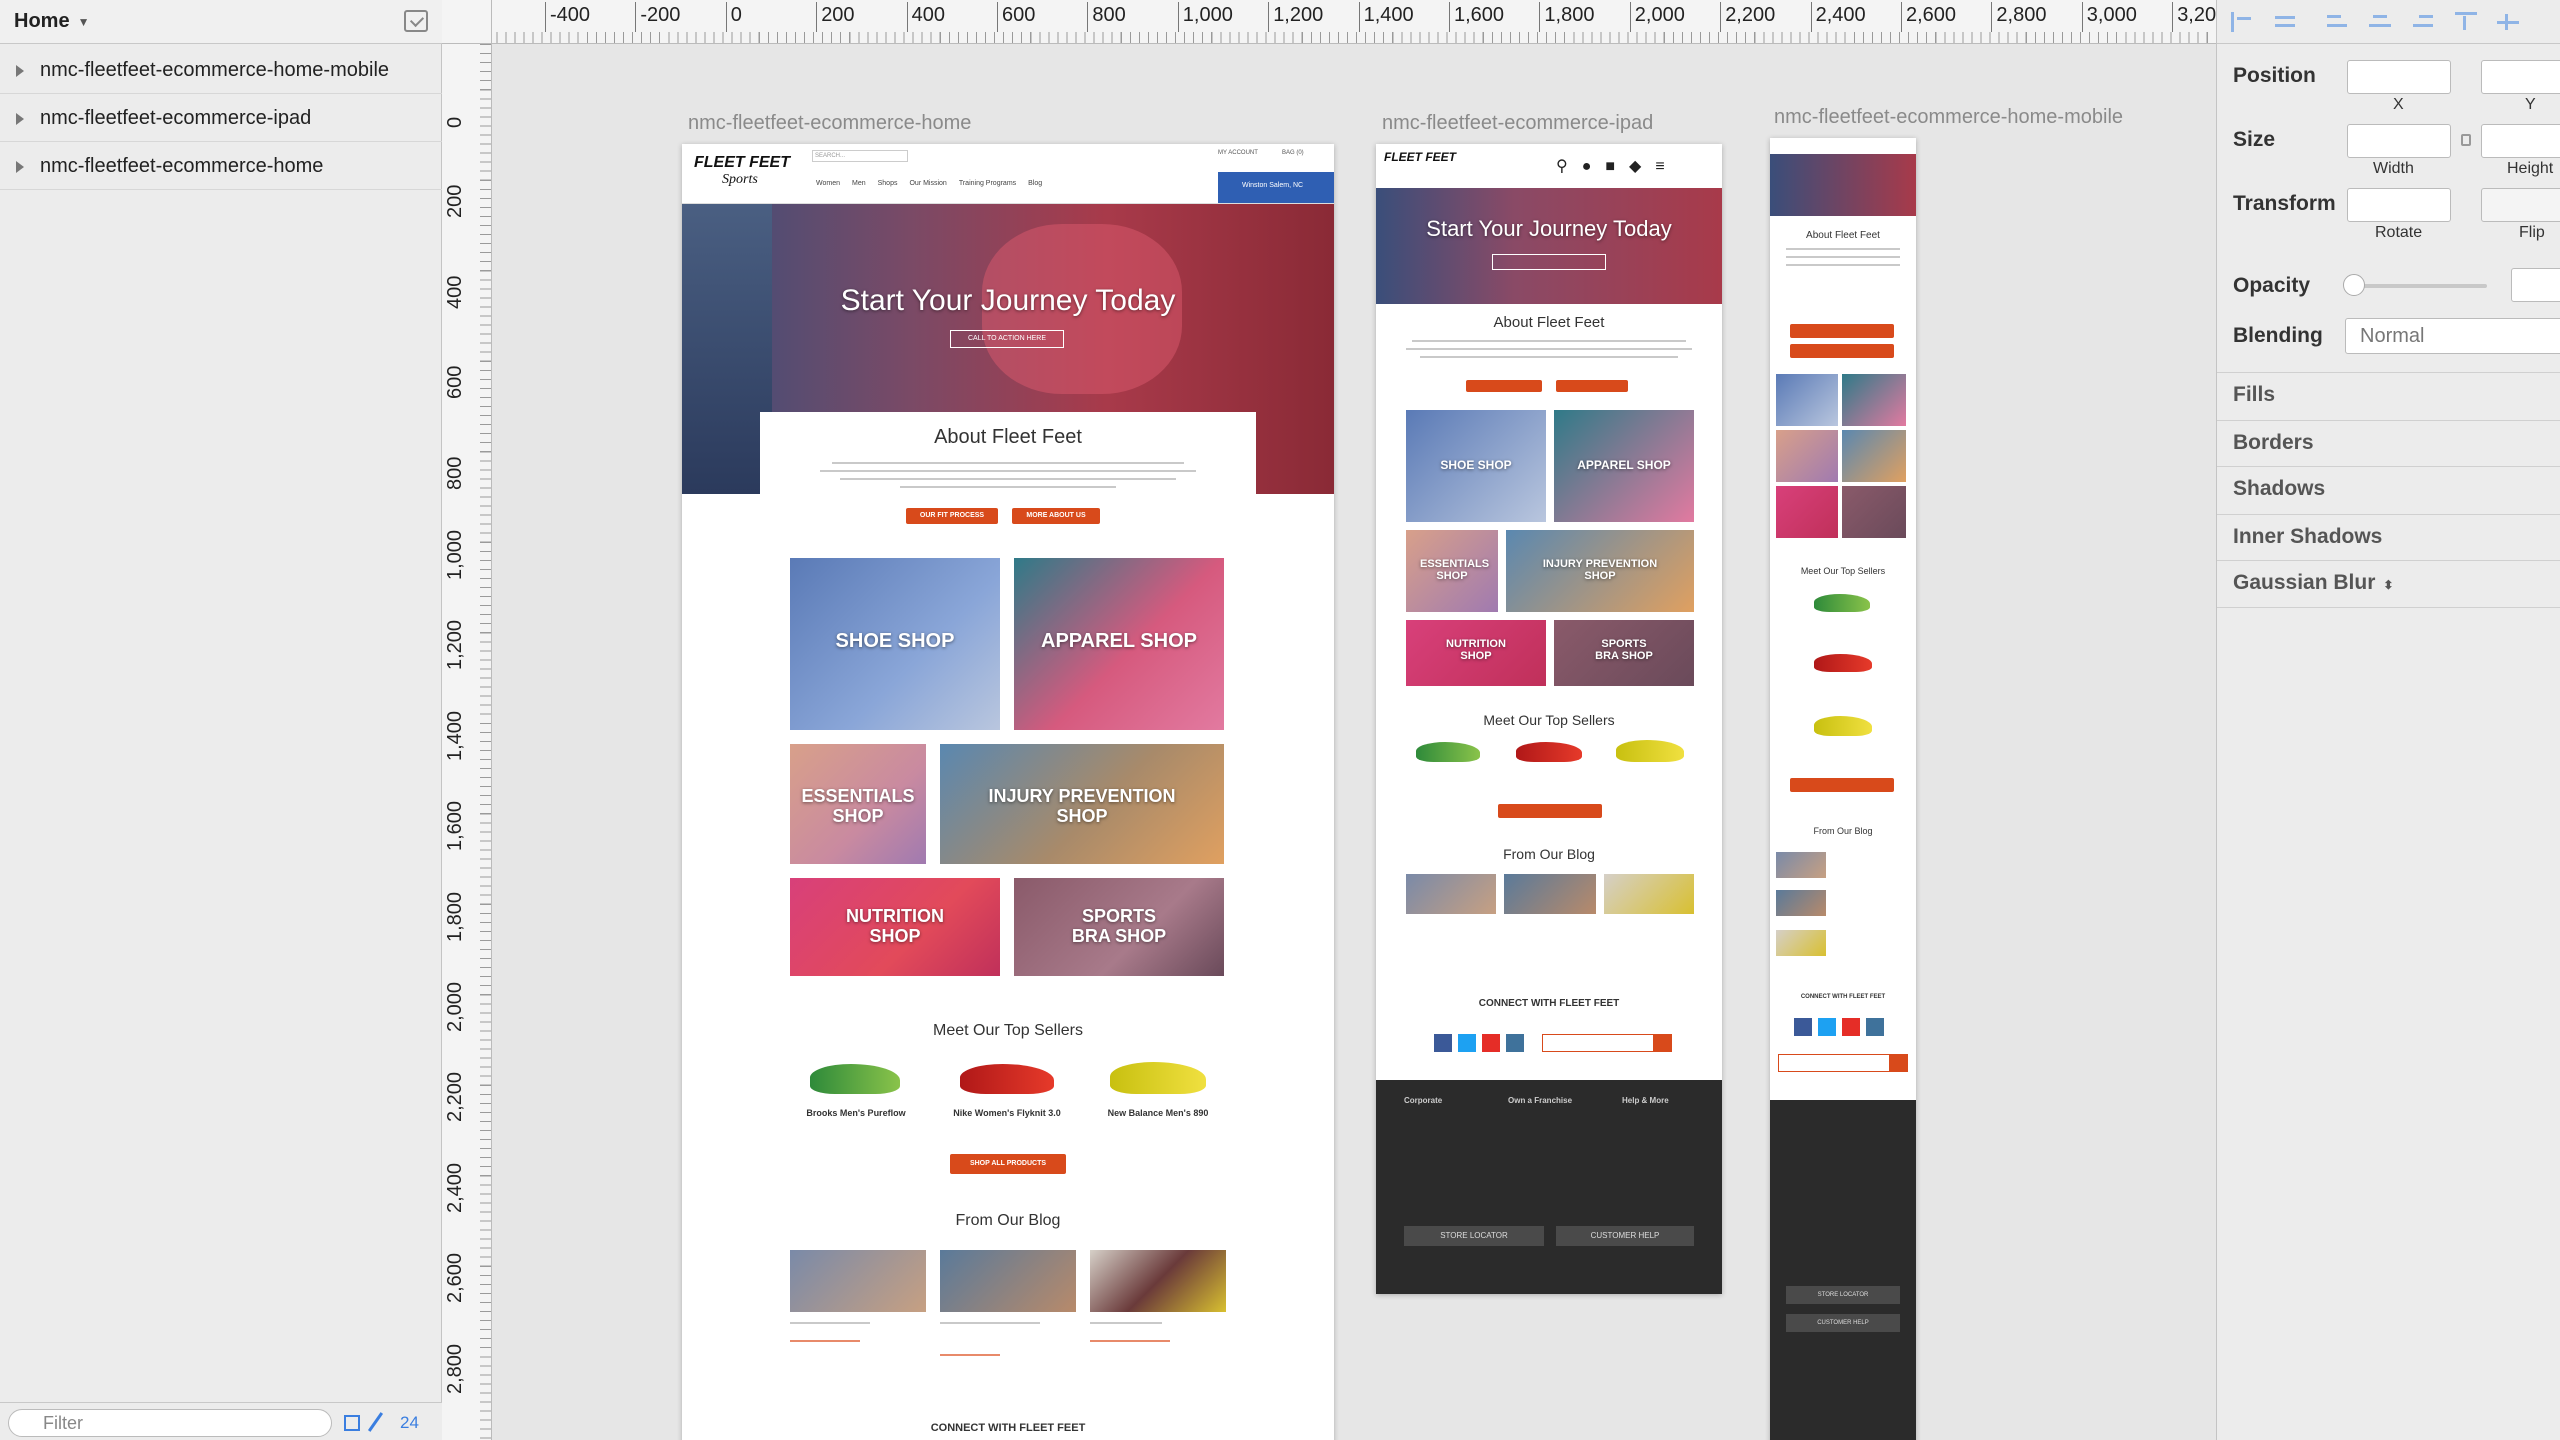  What do you see at coordinates (895, 644) in the screenshot?
I see `tile-shoe-shop: SHOE SHOP` at bounding box center [895, 644].